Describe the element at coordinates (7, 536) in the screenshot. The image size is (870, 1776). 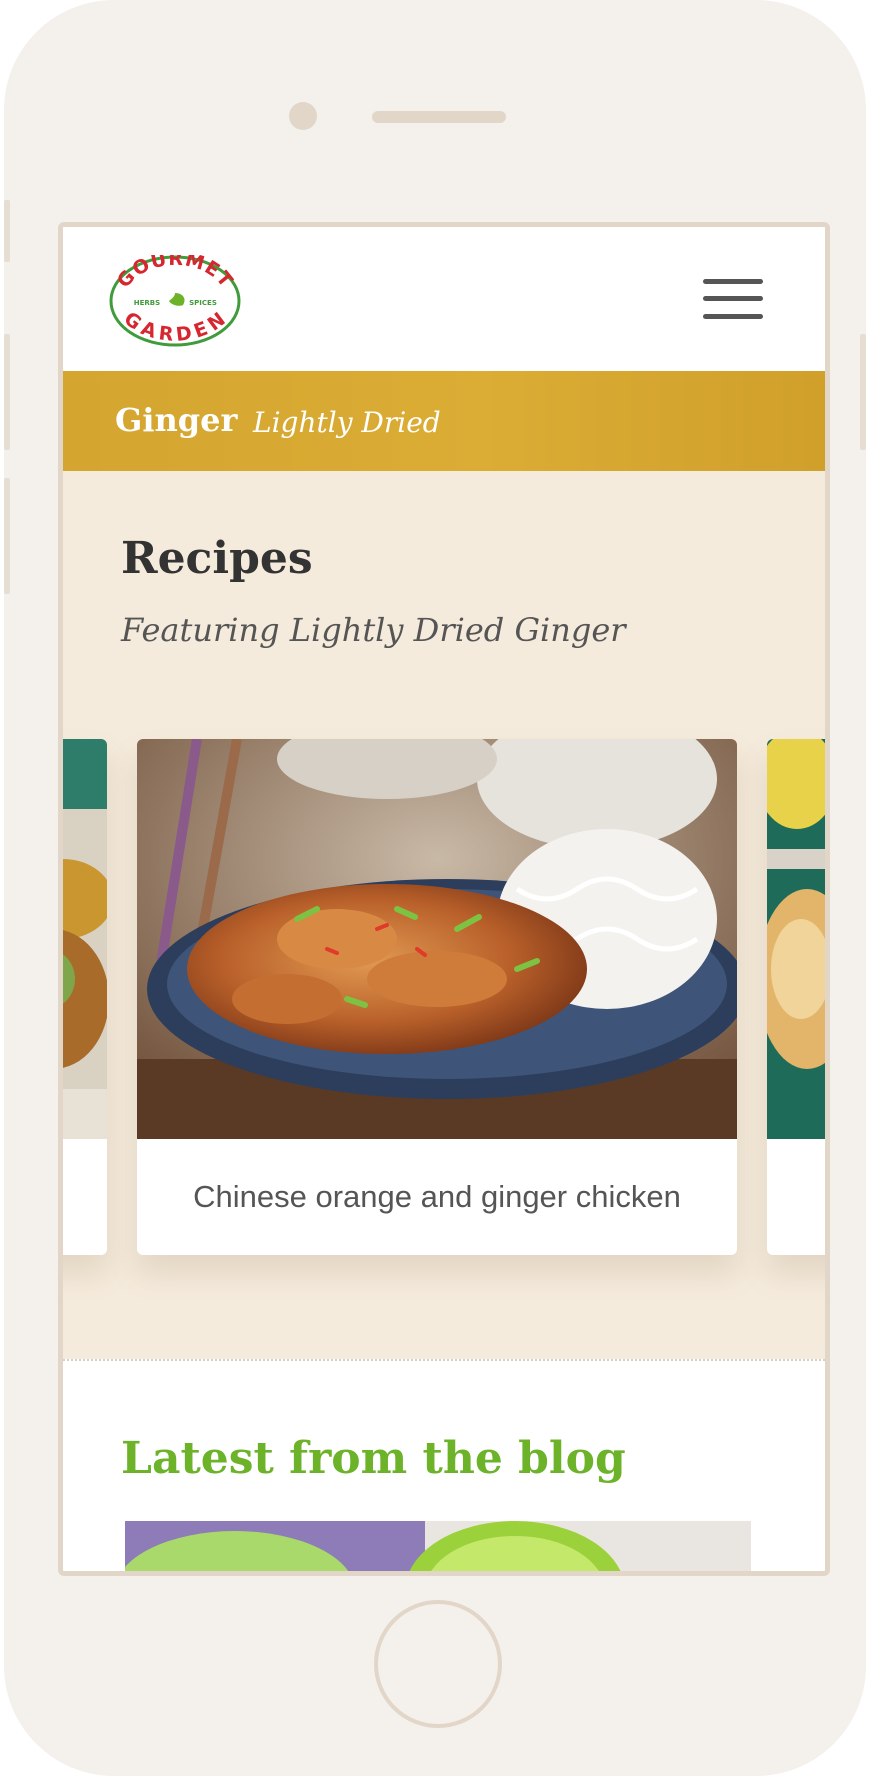
I see `volume-down-button` at that location.